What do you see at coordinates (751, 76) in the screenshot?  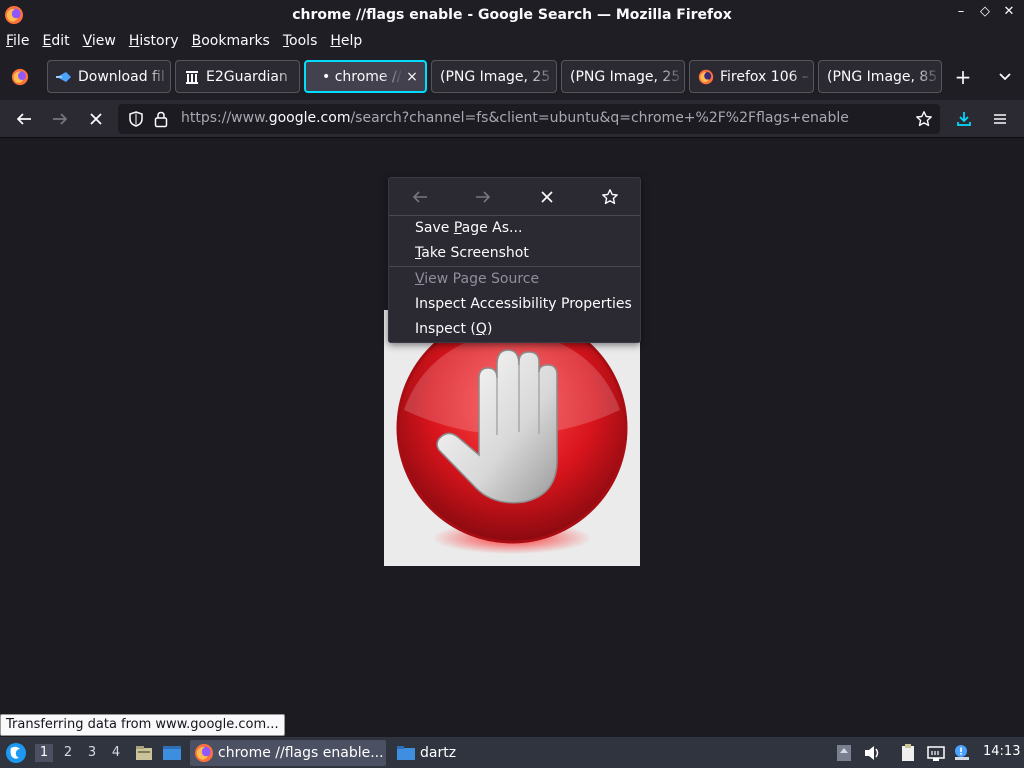 I see `tab-firefox-106: Firefox 106 –` at bounding box center [751, 76].